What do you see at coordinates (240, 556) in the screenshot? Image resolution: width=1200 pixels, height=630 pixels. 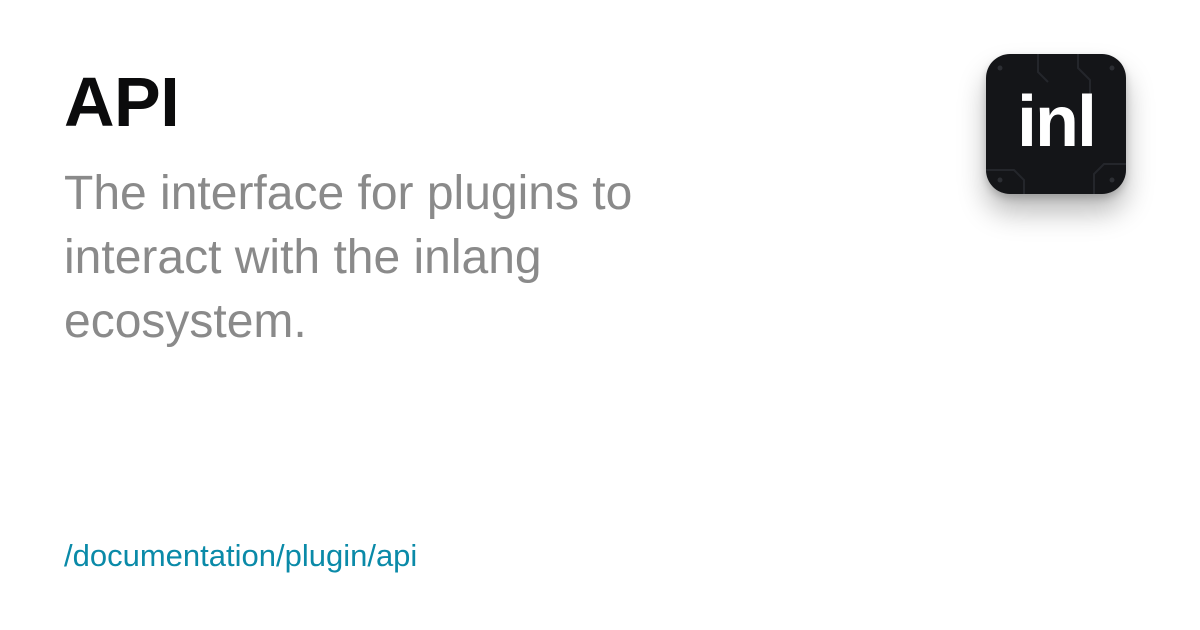 I see `documentation-path-link: /documentation/plugin/api` at bounding box center [240, 556].